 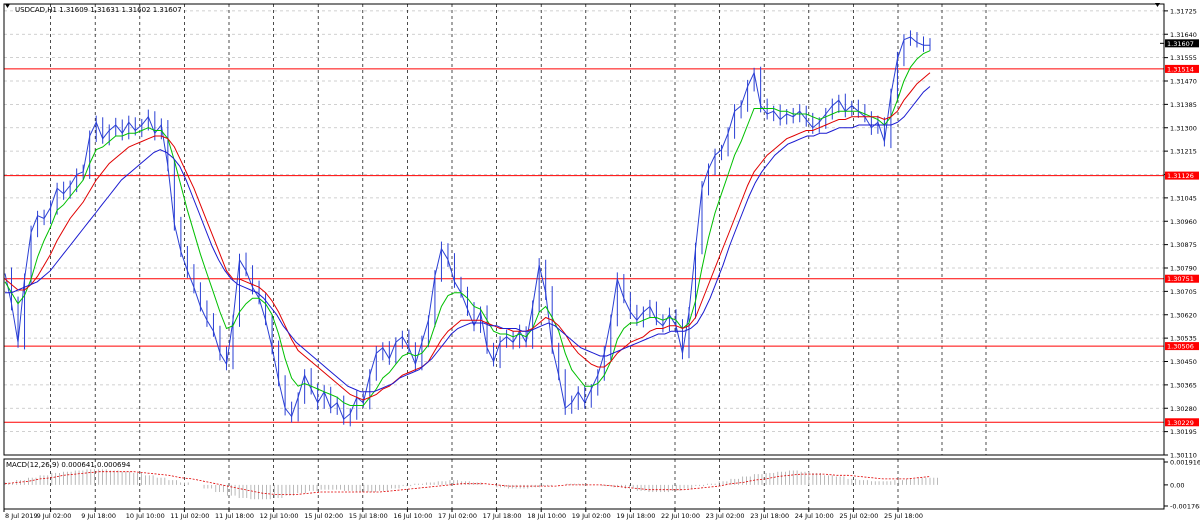 What do you see at coordinates (1180, 44) in the screenshot?
I see `current-price-label: 1.31607` at bounding box center [1180, 44].